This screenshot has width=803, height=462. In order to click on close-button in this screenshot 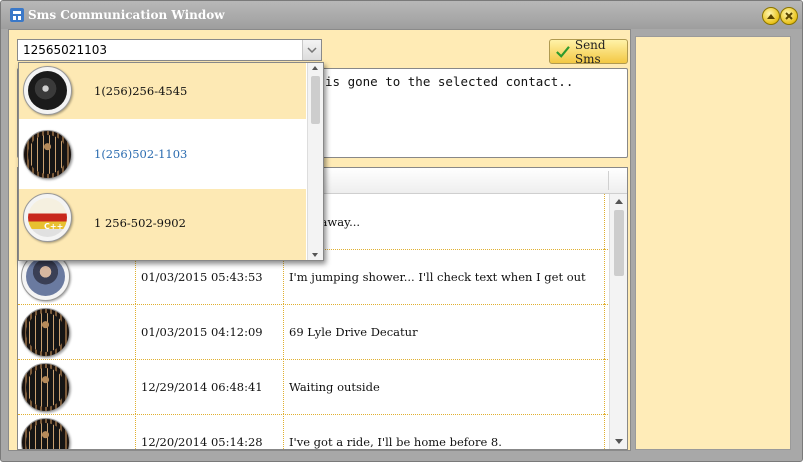, I will do `click(789, 16)`.